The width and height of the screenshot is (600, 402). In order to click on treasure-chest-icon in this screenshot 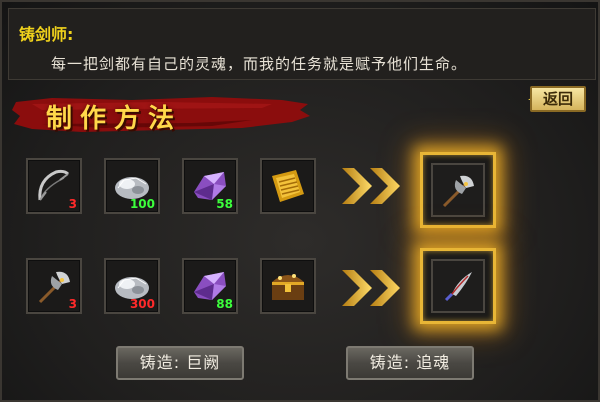, I will do `click(288, 287)`.